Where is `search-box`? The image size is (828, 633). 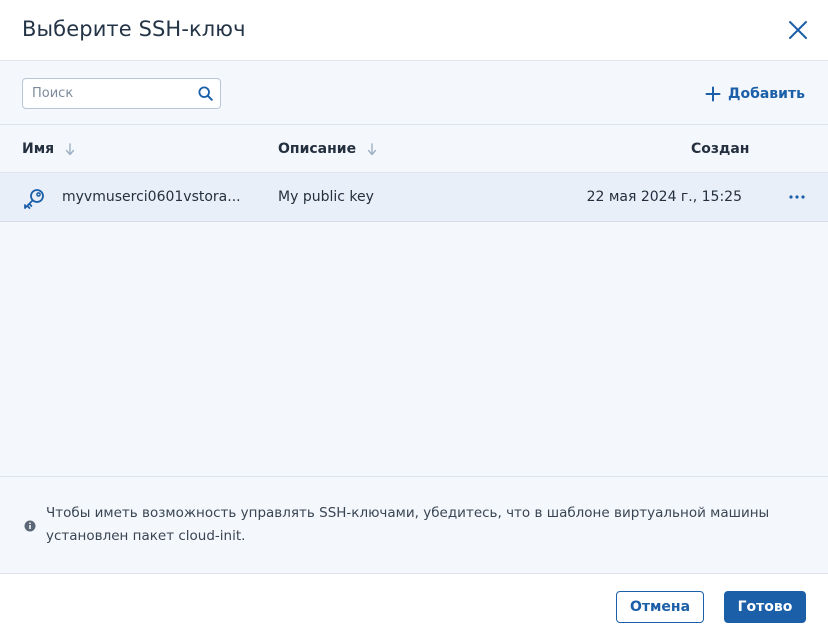 search-box is located at coordinates (121, 93).